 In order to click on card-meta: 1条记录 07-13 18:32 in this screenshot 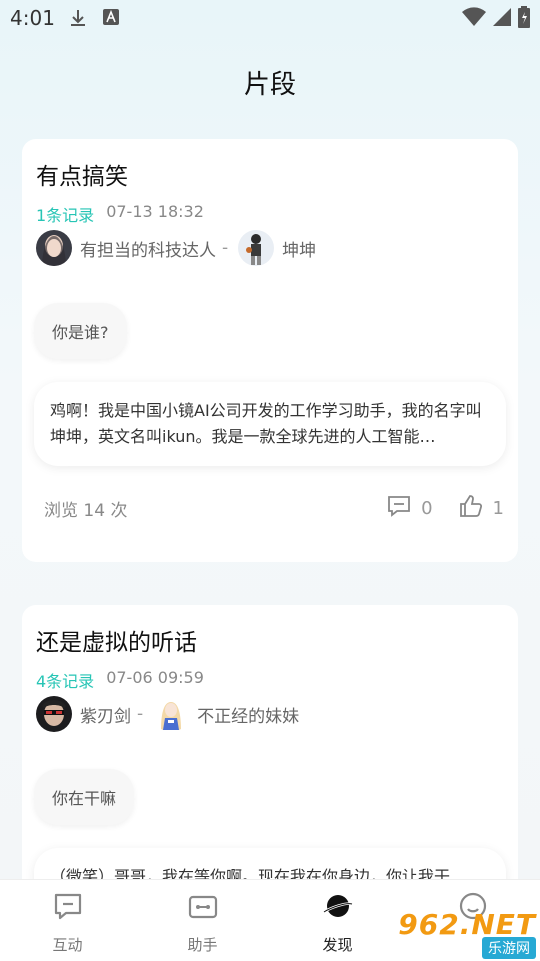, I will do `click(120, 214)`.